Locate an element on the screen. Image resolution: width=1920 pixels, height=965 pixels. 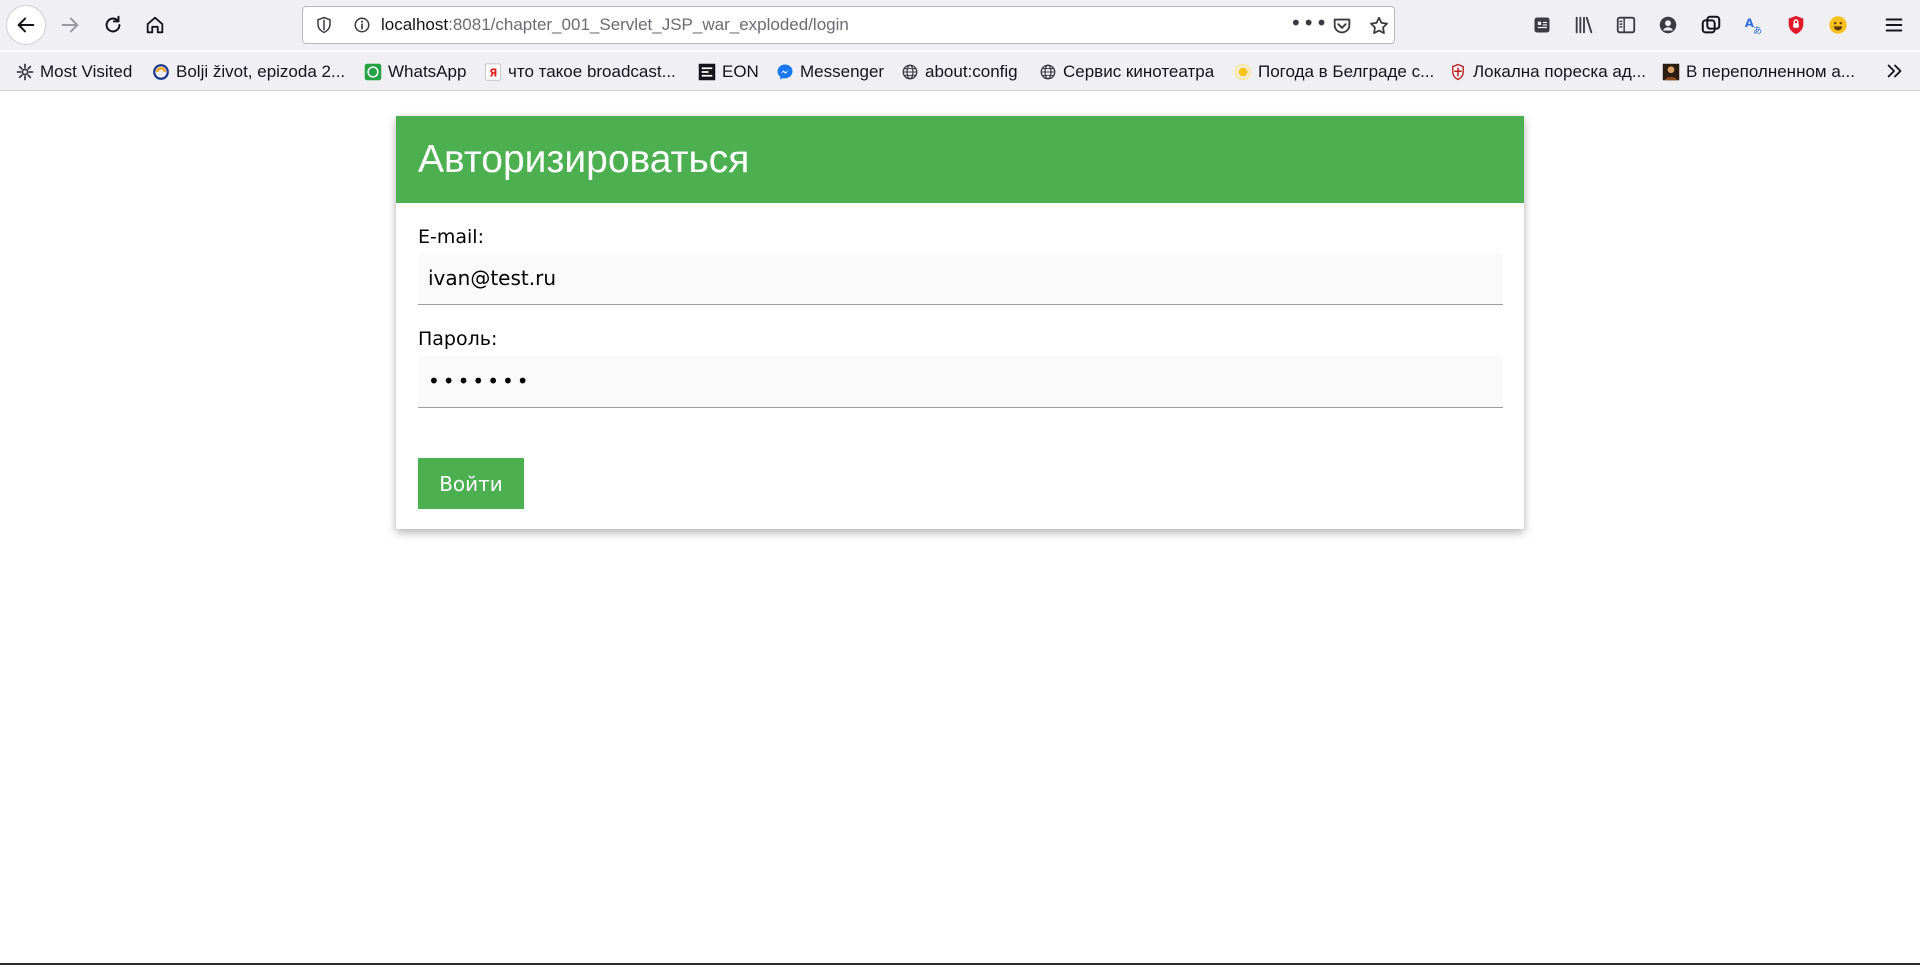
forward-button is located at coordinates (70, 25).